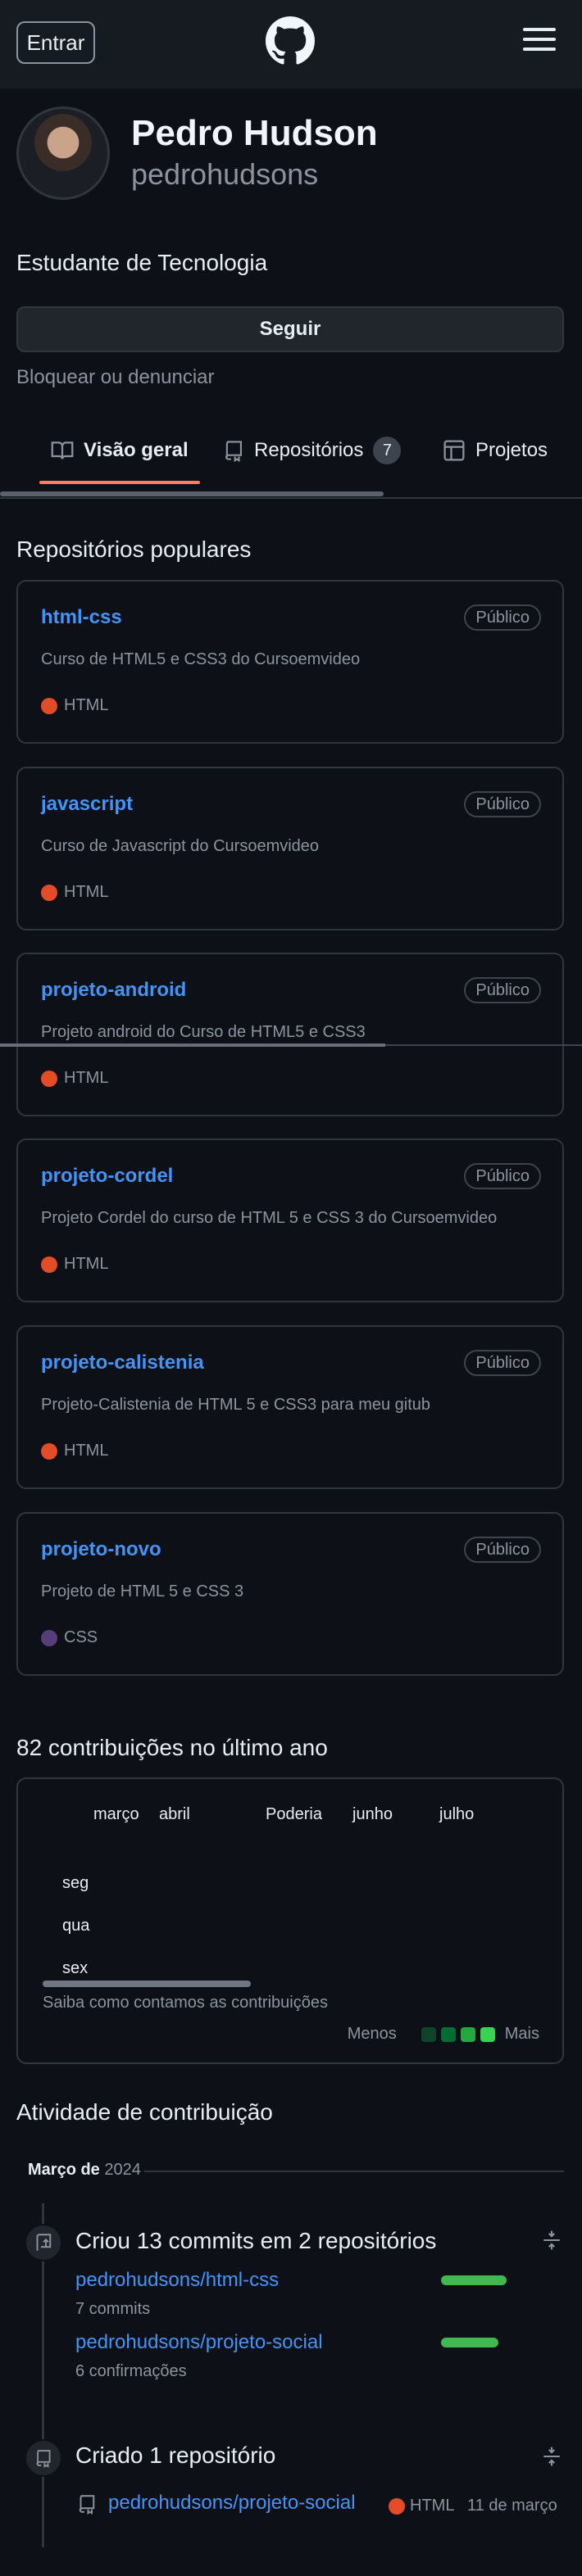 The image size is (582, 2576). Describe the element at coordinates (291, 41) in the screenshot. I see `github-mark-icon` at that location.